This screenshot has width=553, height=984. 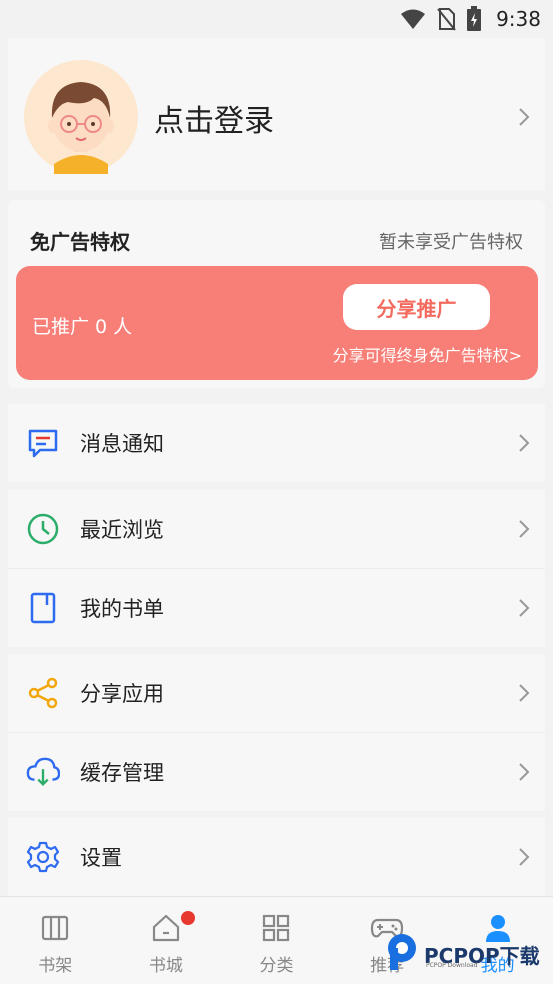 What do you see at coordinates (122, 773) in the screenshot?
I see `menu-label-cache: 缓存管理` at bounding box center [122, 773].